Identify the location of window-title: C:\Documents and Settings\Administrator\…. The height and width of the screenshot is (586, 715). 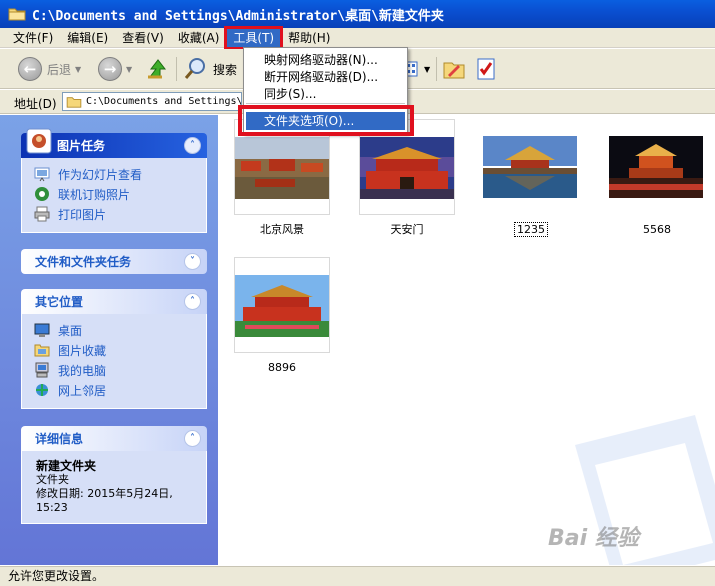
(238, 16).